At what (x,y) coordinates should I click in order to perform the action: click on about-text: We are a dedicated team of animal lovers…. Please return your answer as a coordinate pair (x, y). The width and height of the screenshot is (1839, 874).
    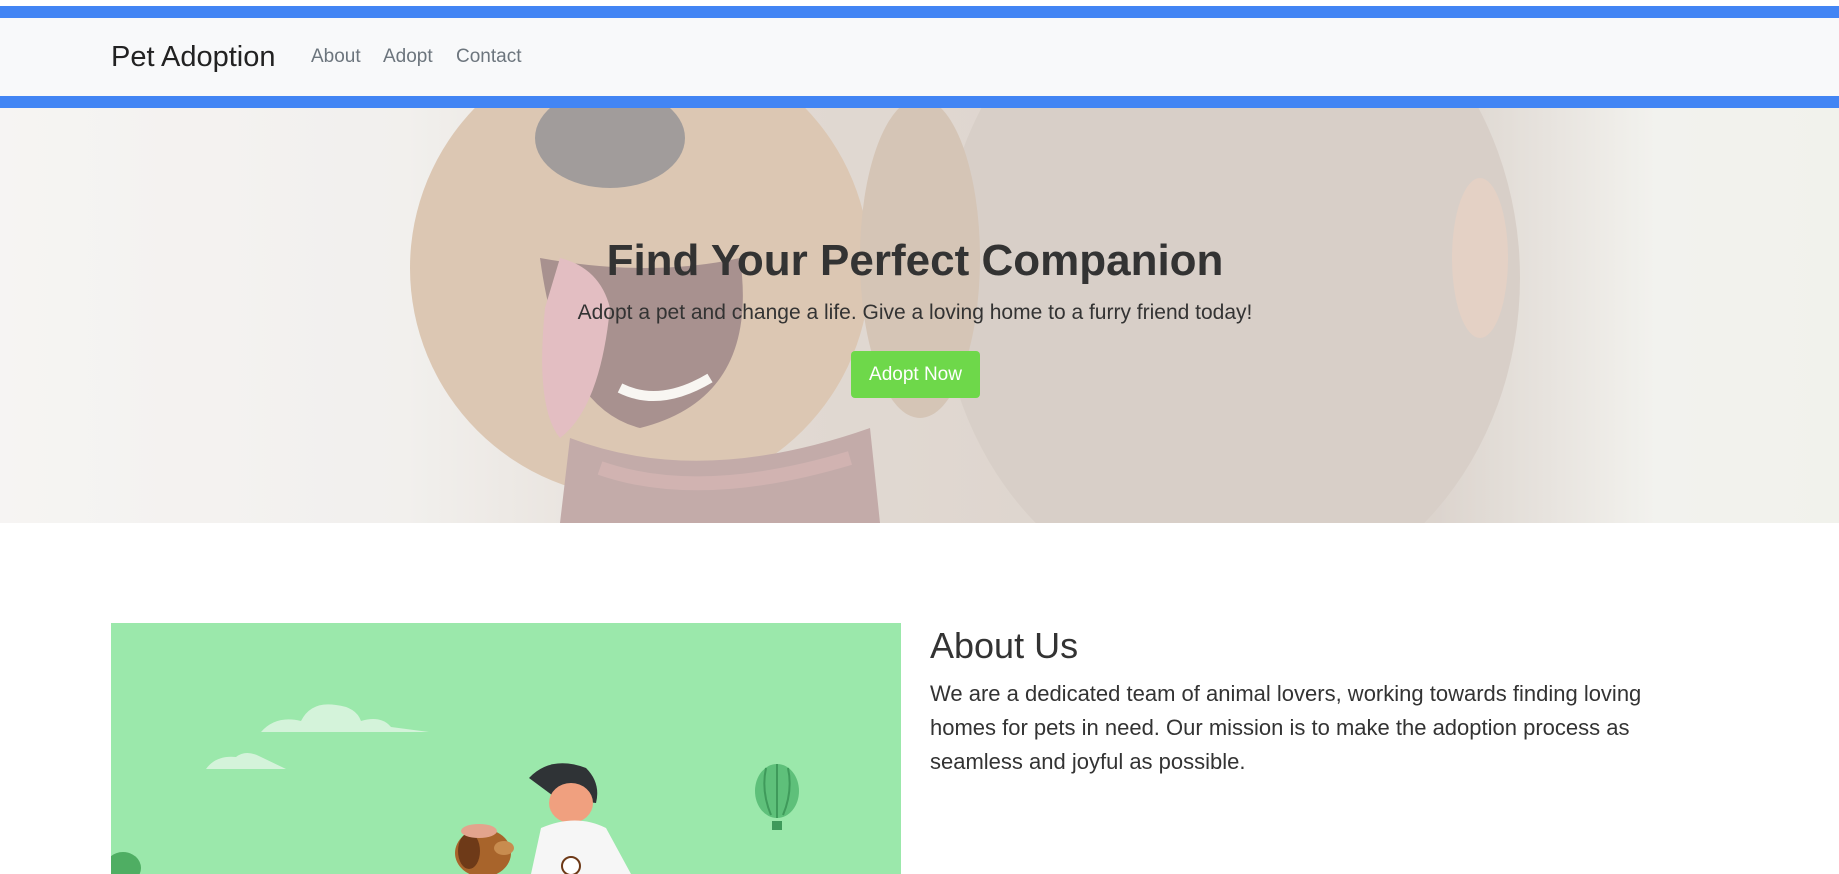
    Looking at the image, I should click on (1286, 727).